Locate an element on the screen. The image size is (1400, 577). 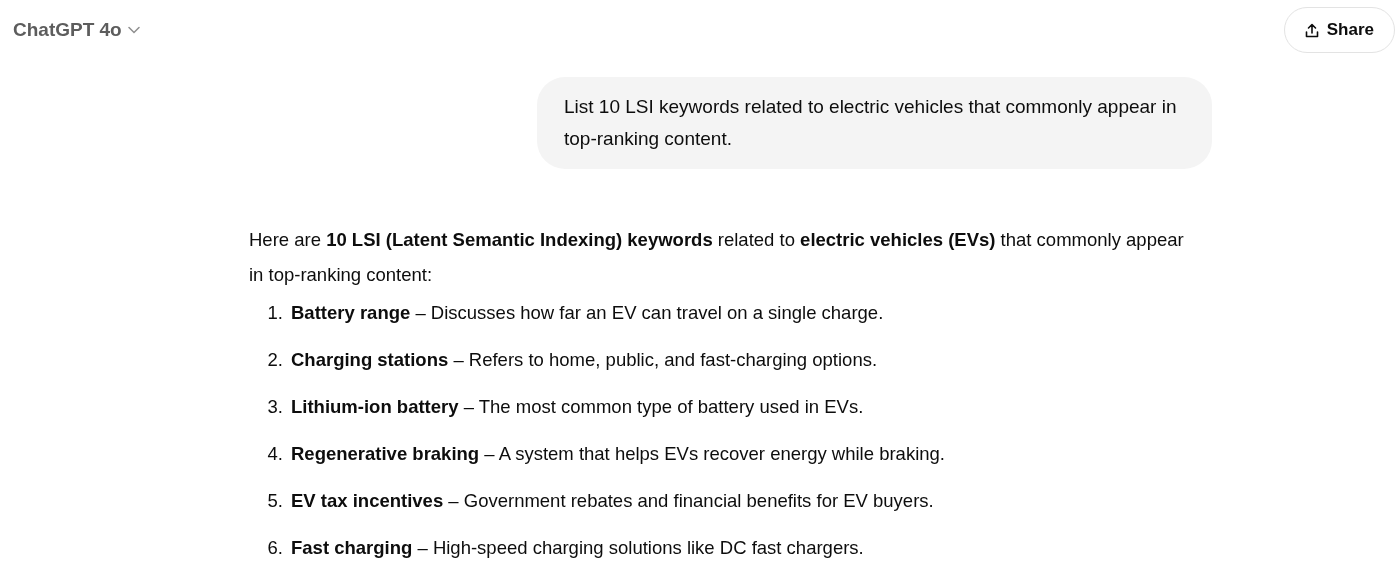
list-item-text: Lithium-ion battery – The most common type of battery used in EVs. is located at coordinates (577, 407).